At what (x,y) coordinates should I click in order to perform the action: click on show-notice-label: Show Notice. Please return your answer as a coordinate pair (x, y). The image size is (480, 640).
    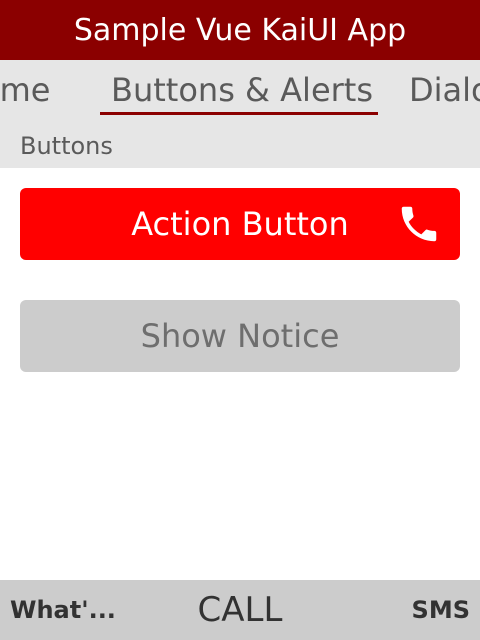
    Looking at the image, I should click on (240, 336).